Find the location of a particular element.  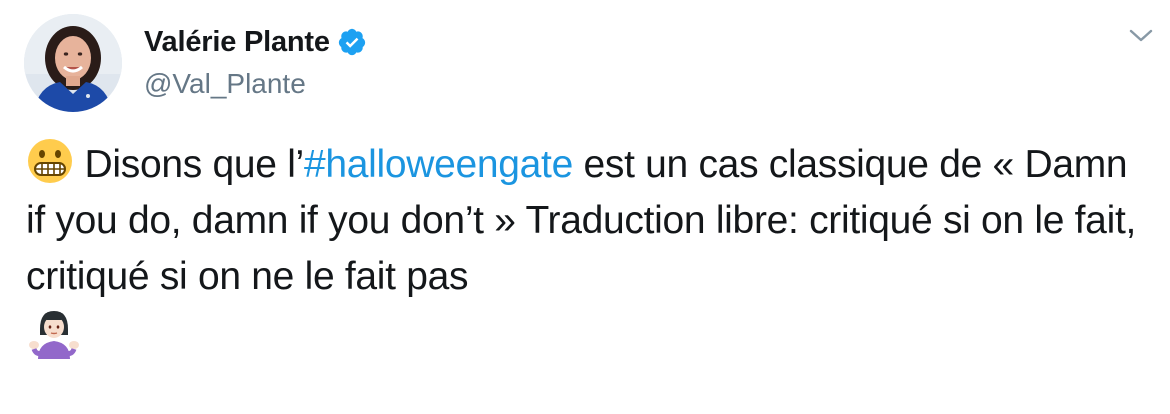

author-block: Valérie Plante @Val_Plante is located at coordinates (255, 61).